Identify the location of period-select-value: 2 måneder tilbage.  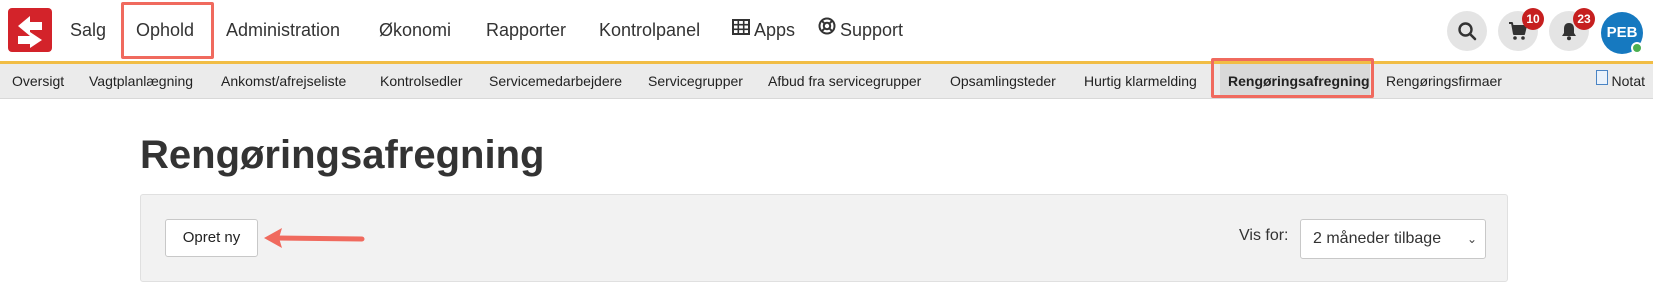
(1377, 238).